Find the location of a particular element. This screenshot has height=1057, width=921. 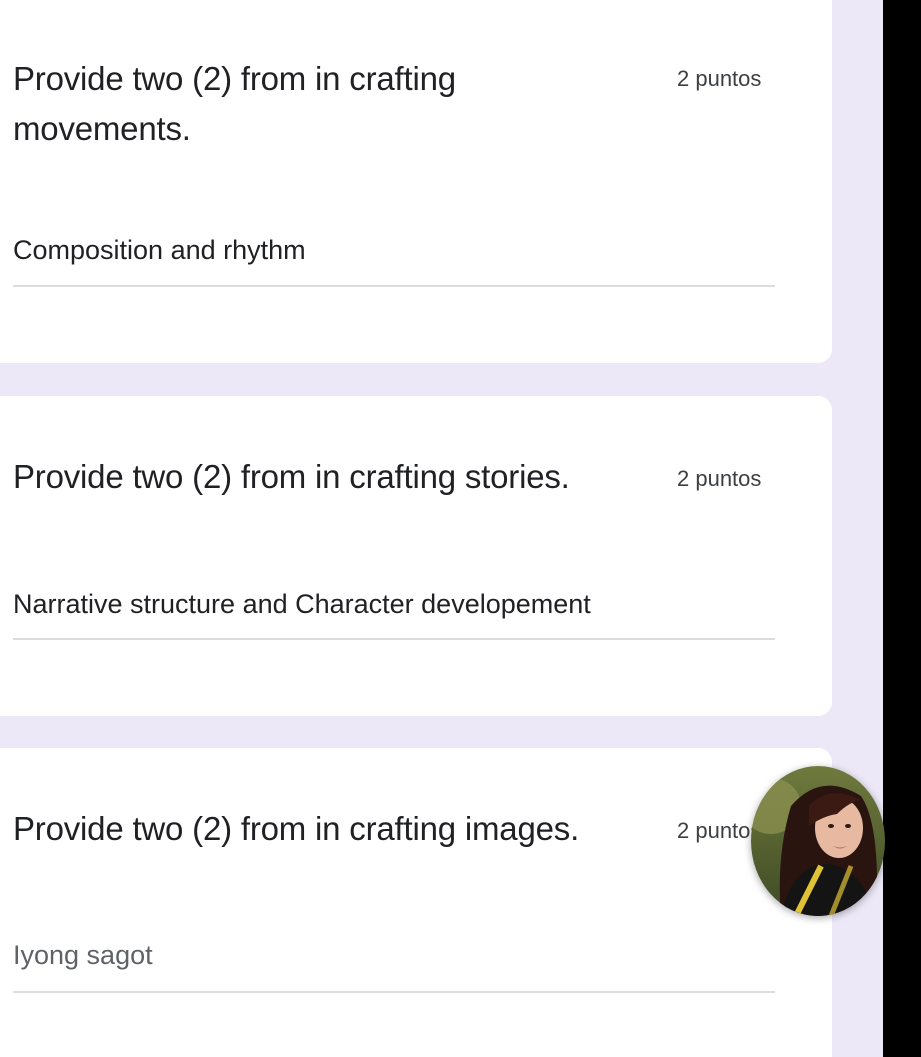

avatar-photo-icon is located at coordinates (818, 841).